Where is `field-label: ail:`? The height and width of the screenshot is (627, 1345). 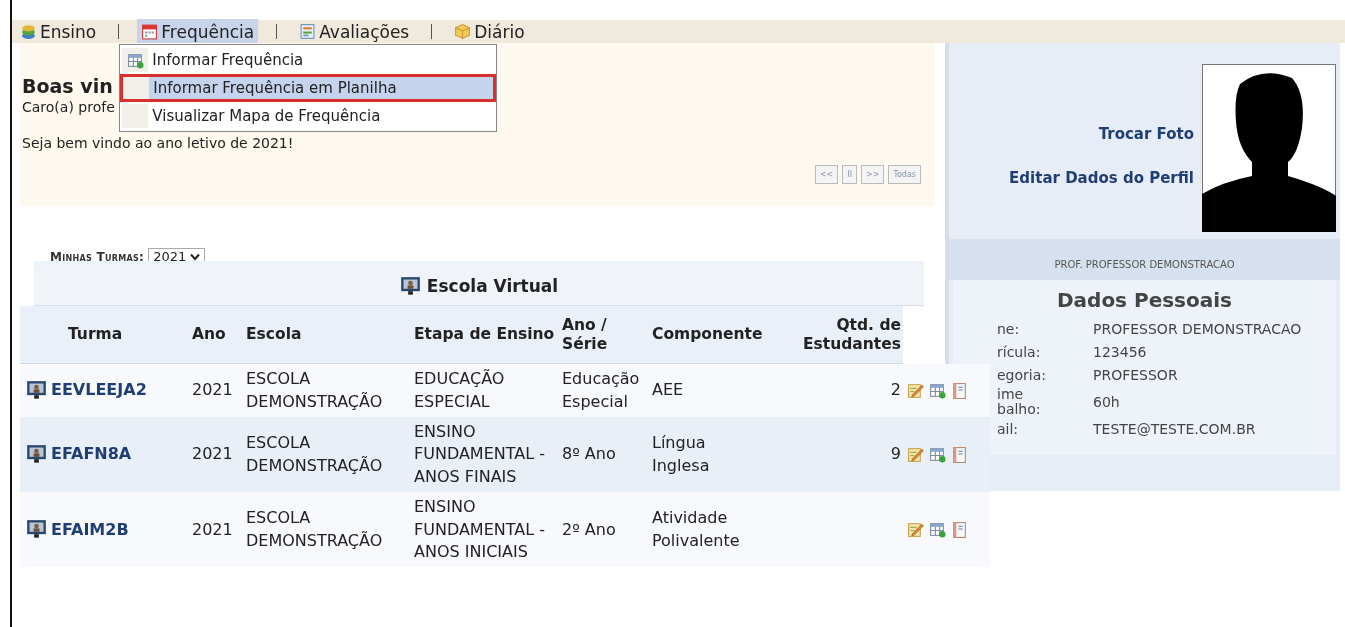
field-label: ail: is located at coordinates (1008, 429).